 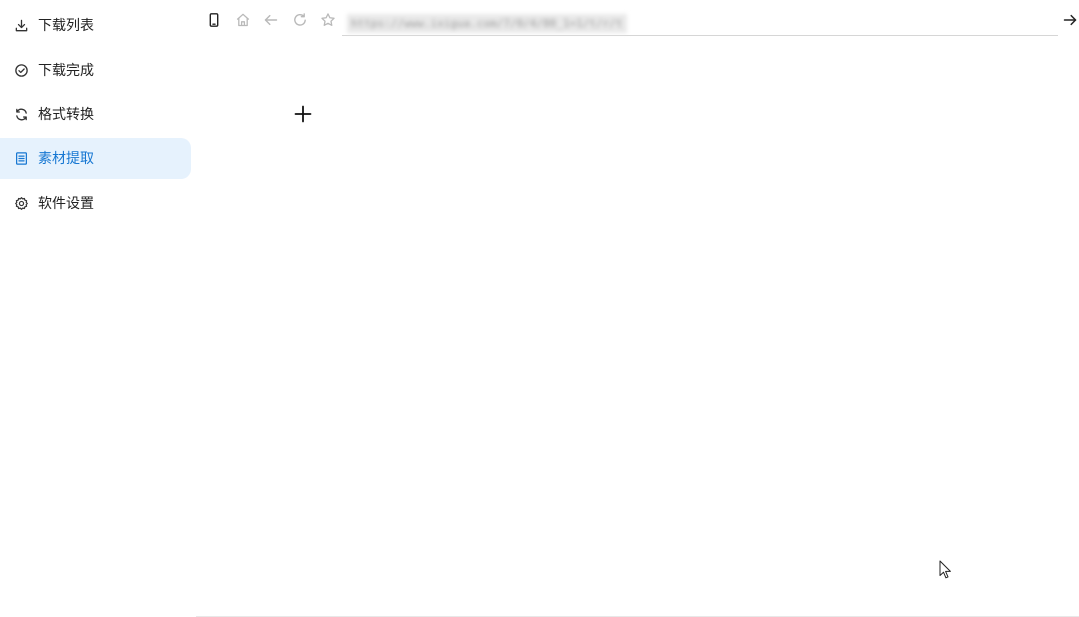 I want to click on bookmark-button, so click(x=328, y=22).